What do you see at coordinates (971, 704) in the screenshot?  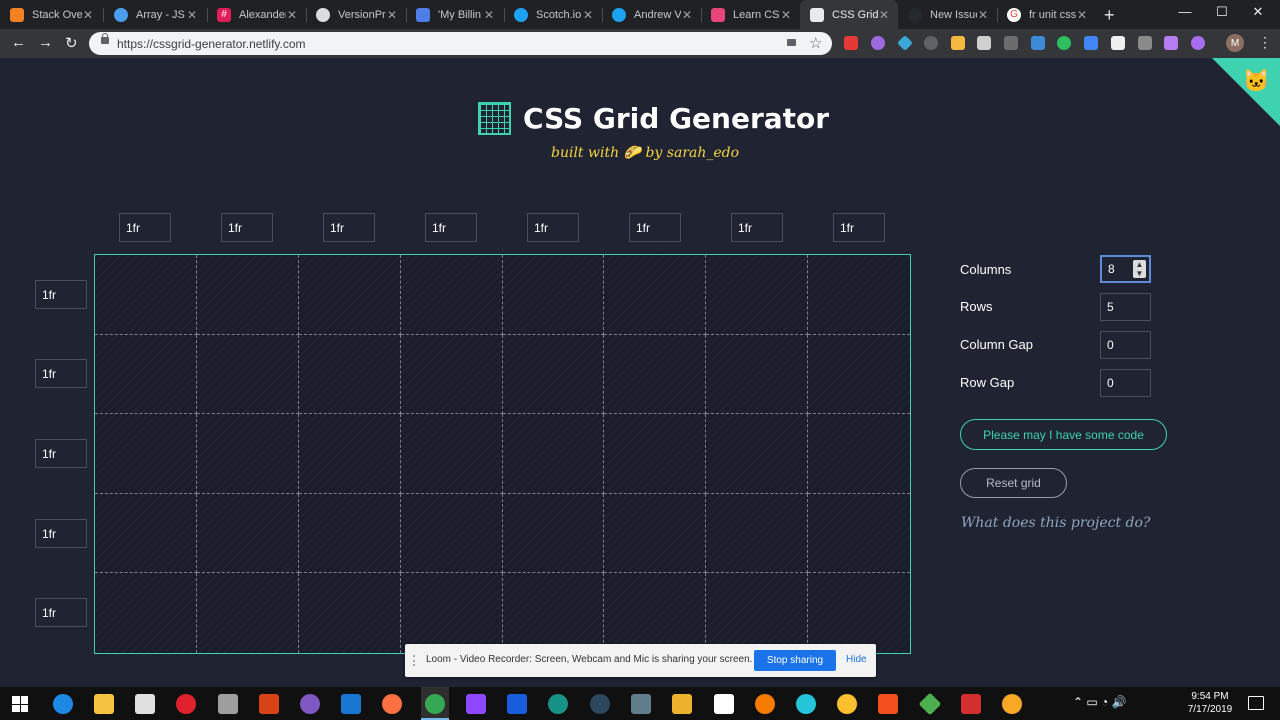 I see `acrobat-icon` at bounding box center [971, 704].